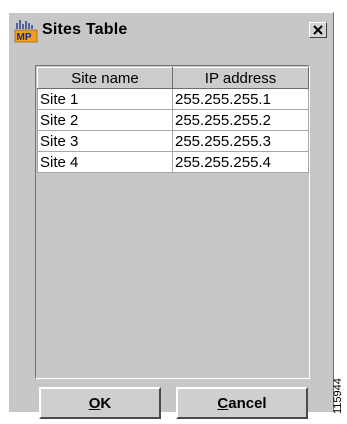 Image resolution: width=347 pixels, height=424 pixels. What do you see at coordinates (240, 78) in the screenshot?
I see `column-header-ip-address: IP address` at bounding box center [240, 78].